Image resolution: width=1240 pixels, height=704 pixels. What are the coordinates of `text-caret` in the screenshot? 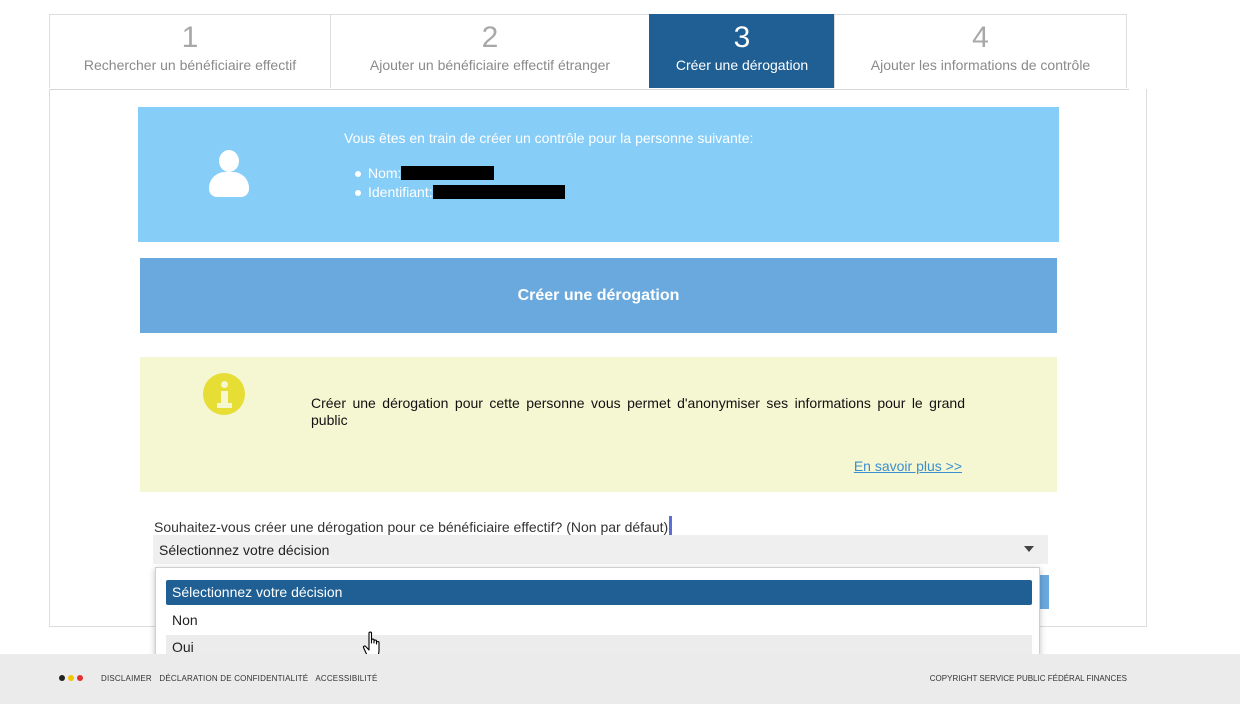 It's located at (671, 526).